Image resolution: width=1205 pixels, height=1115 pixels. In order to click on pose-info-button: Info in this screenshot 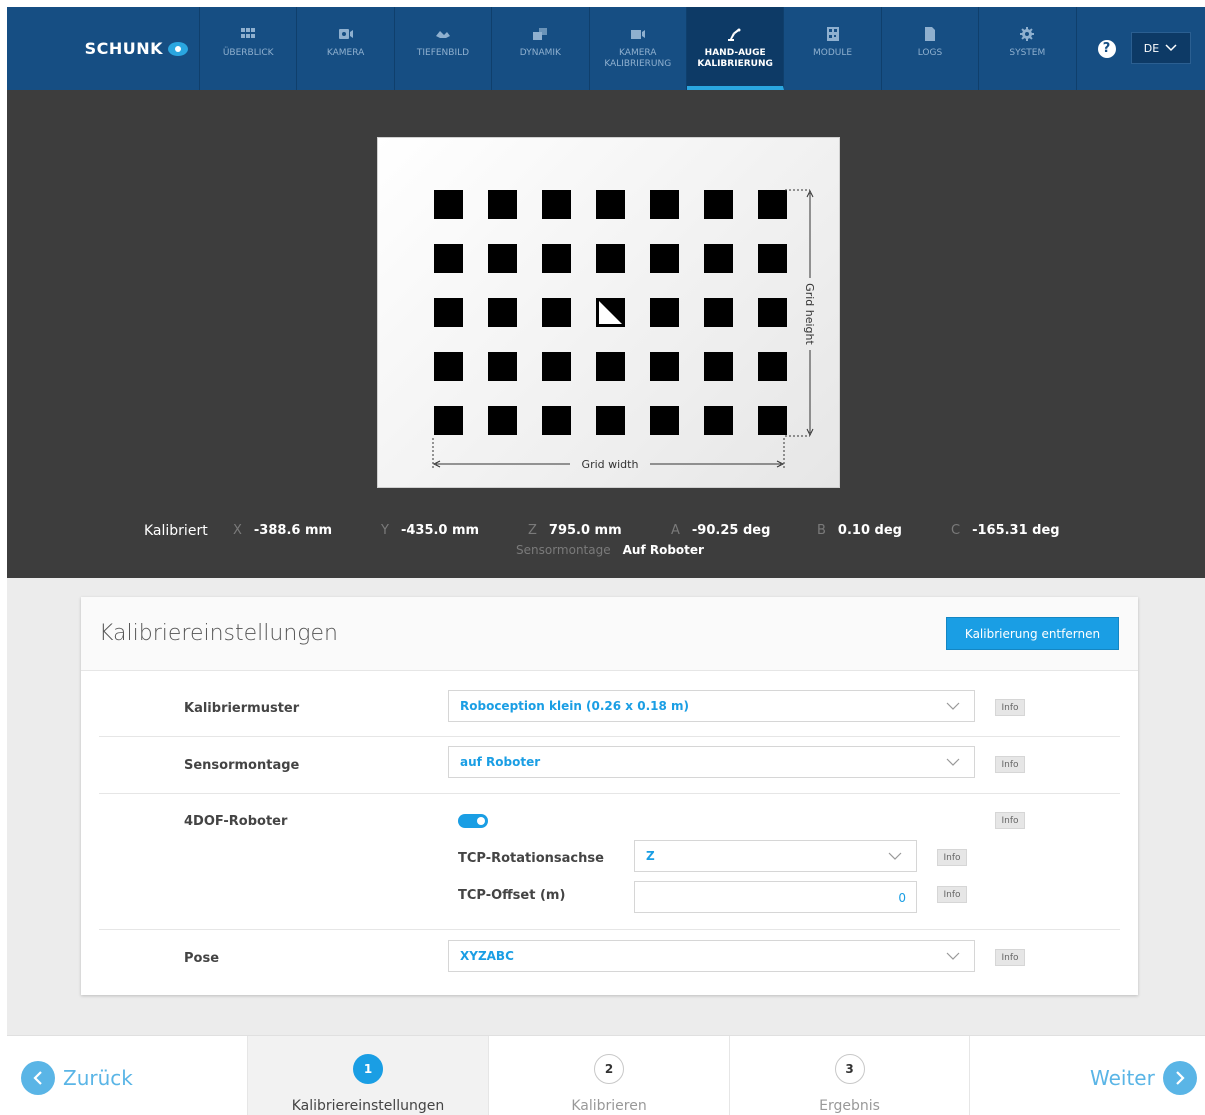, I will do `click(1010, 957)`.